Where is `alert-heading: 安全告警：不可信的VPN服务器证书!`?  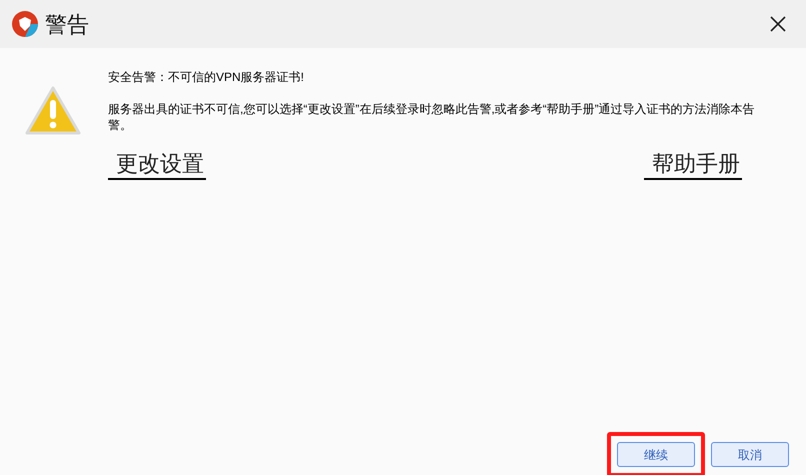
alert-heading: 安全告警：不可信的VPN服务器证书! is located at coordinates (207, 77).